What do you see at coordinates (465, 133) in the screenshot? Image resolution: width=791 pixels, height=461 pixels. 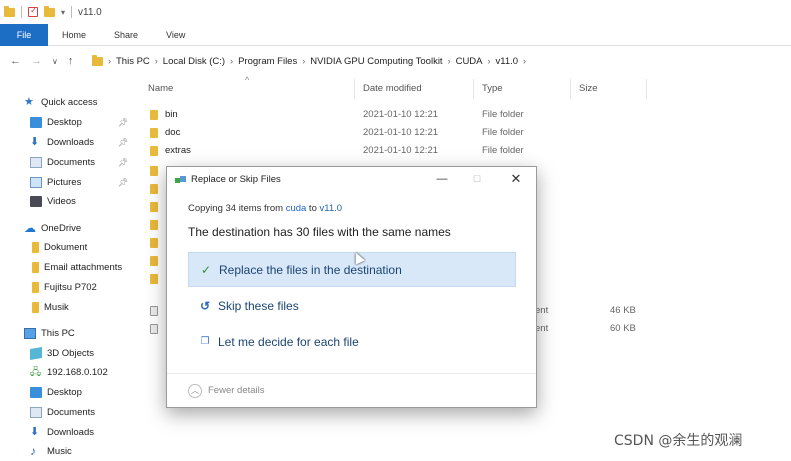 I see `file-row: doc 2021-01-10 12:21 File folder` at bounding box center [465, 133].